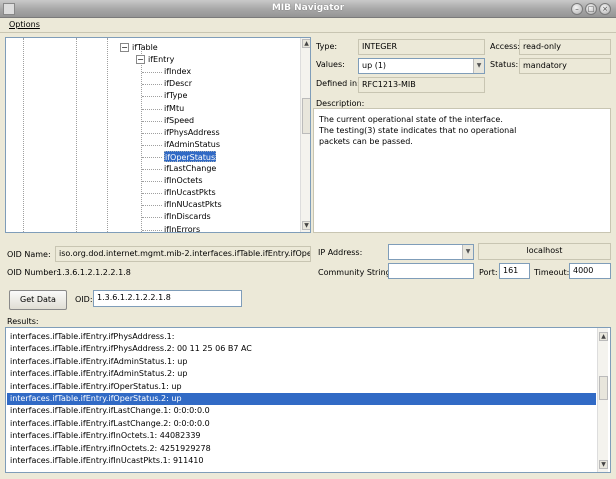 This screenshot has width=616, height=479. What do you see at coordinates (306, 116) in the screenshot?
I see `tree-scrollbar-thumb` at bounding box center [306, 116].